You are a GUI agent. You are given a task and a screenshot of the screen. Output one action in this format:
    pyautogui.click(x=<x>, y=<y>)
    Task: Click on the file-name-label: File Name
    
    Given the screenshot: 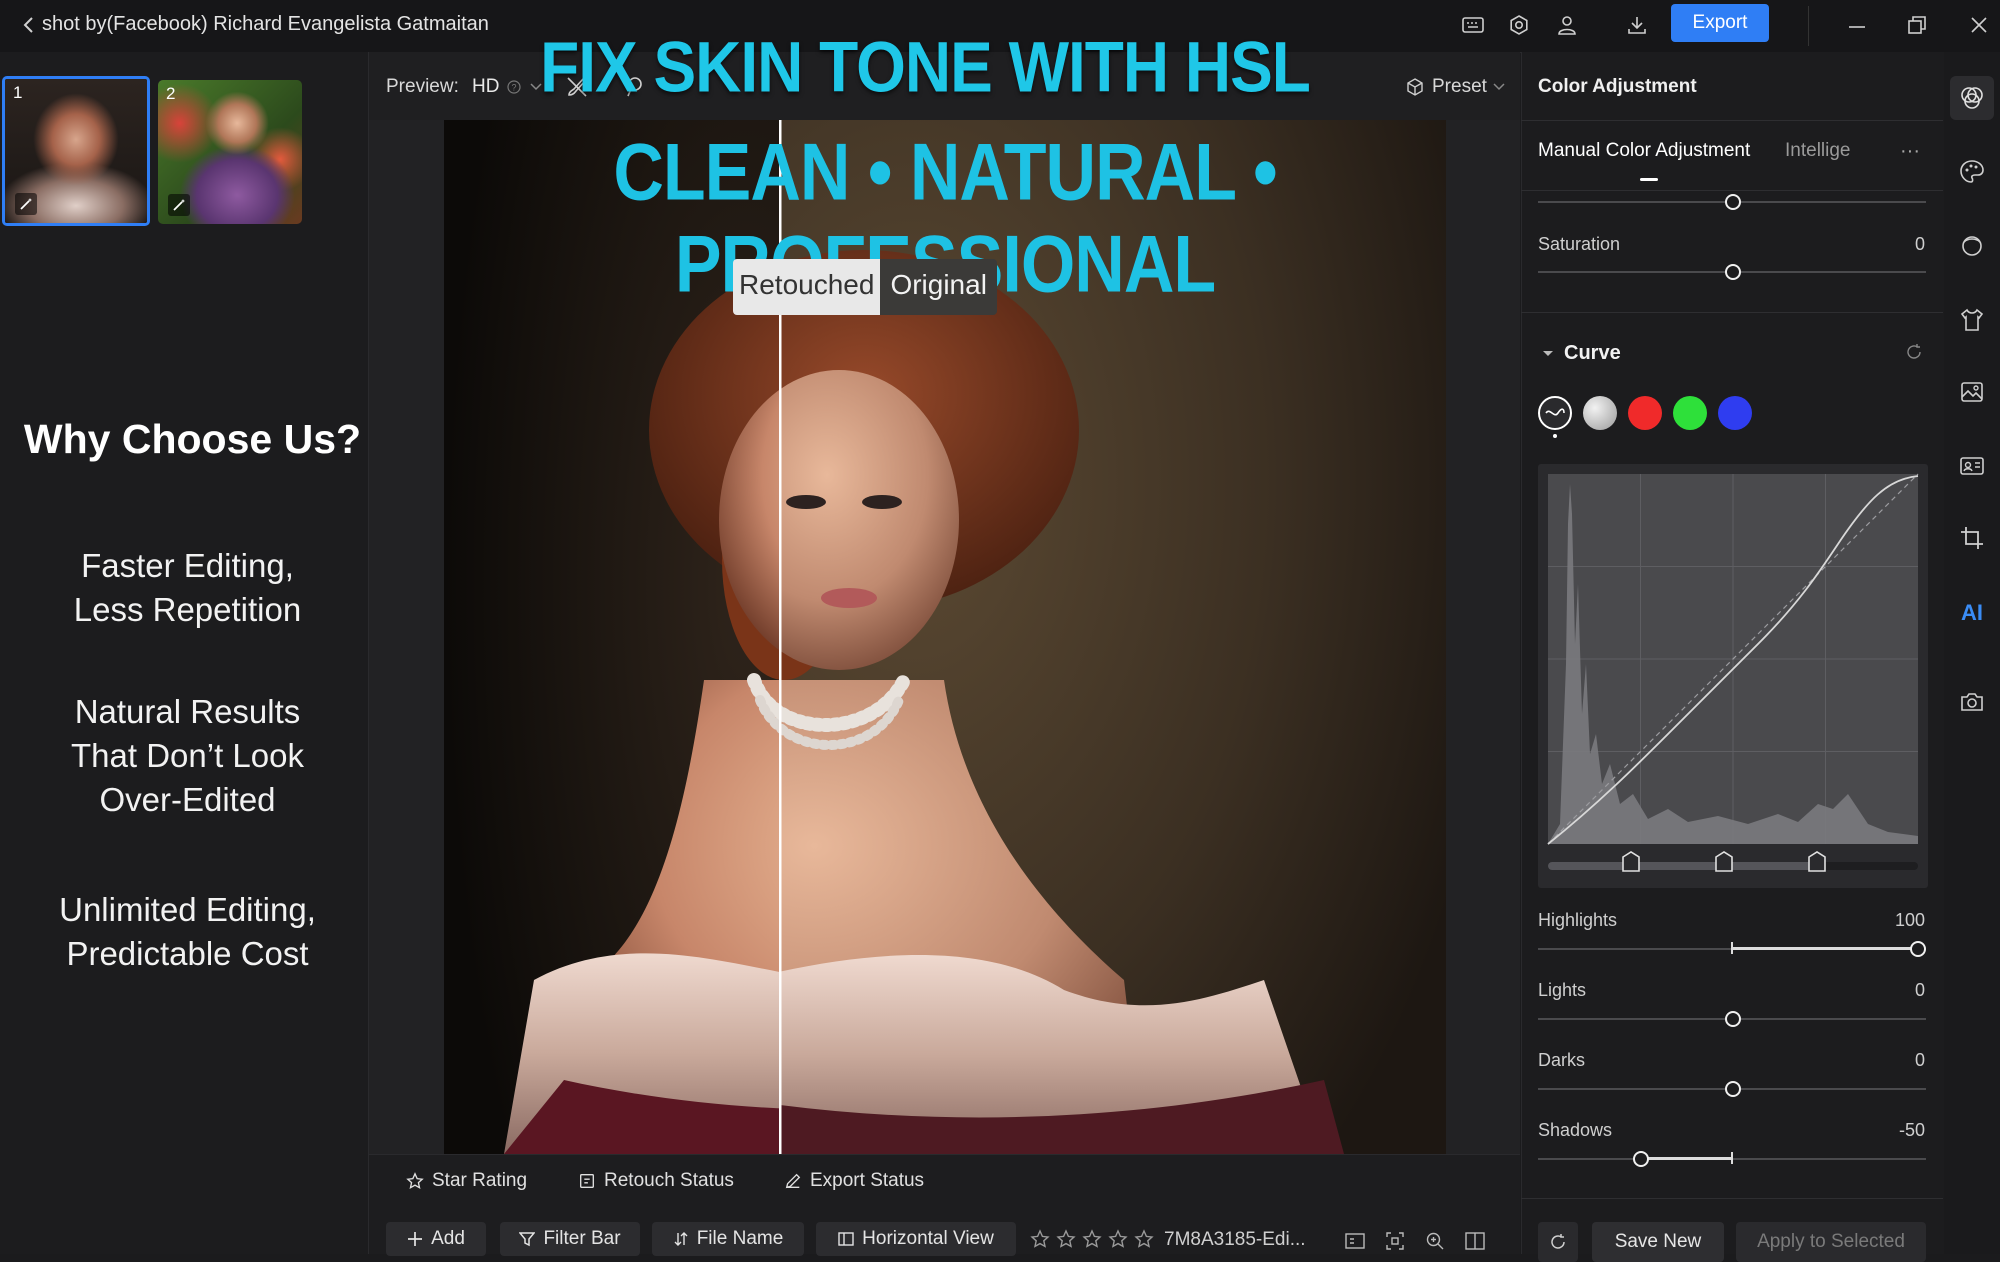 What is the action you would take?
    pyautogui.click(x=740, y=1238)
    